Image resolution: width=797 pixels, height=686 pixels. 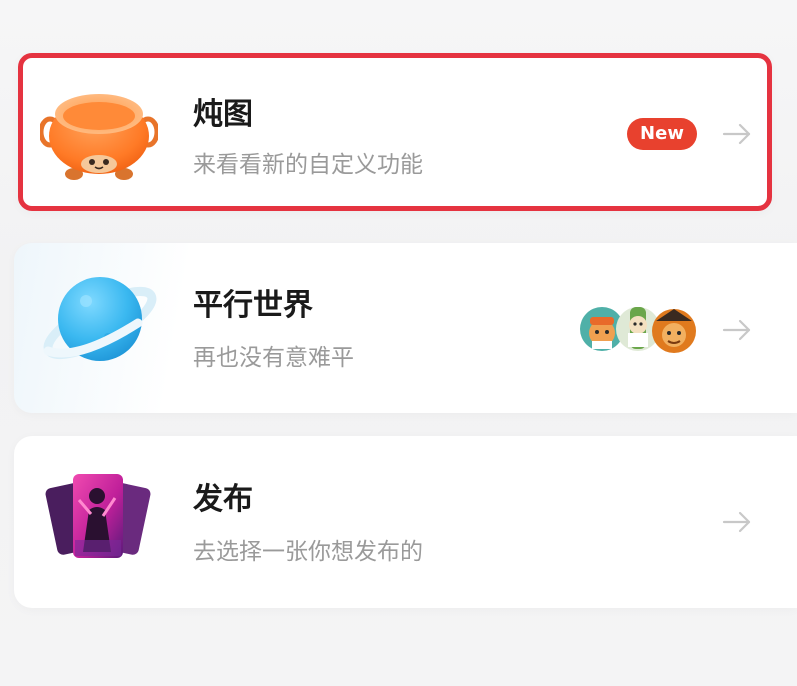 I want to click on new-badge: New, so click(x=662, y=134).